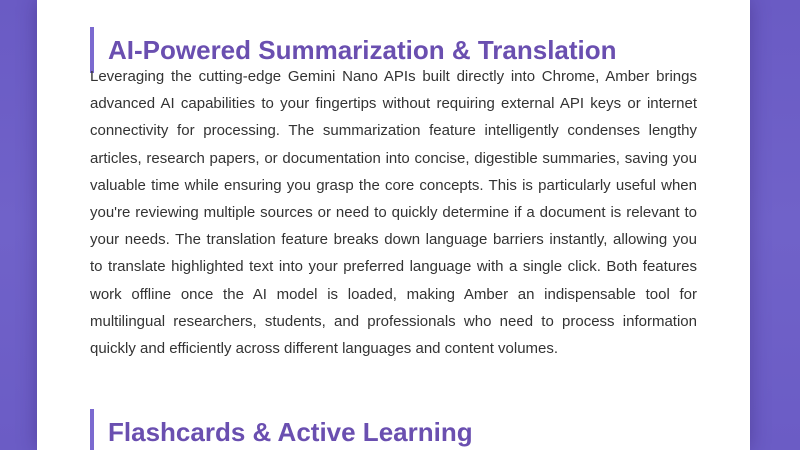 This screenshot has height=450, width=800. What do you see at coordinates (281, 429) in the screenshot?
I see `section-heading-flashcards: Flashcards & Active Learning` at bounding box center [281, 429].